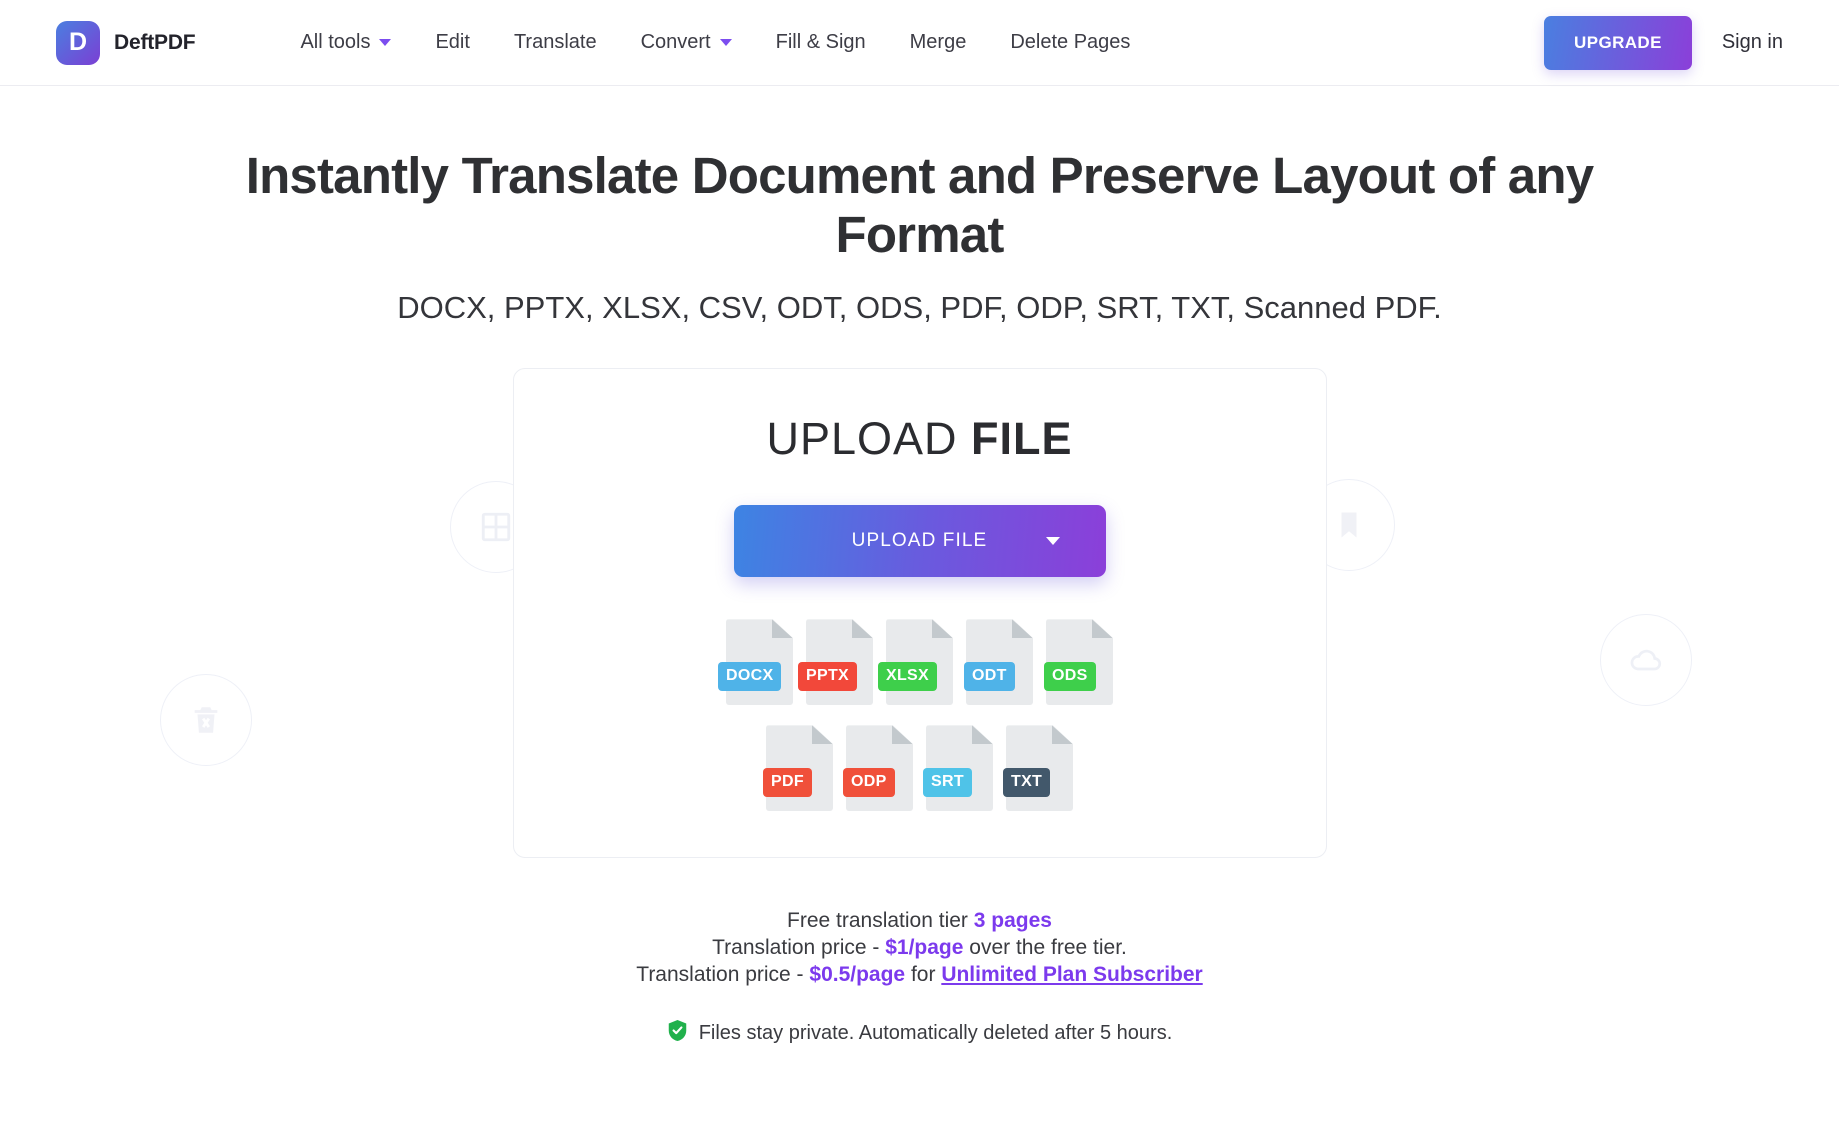 The width and height of the screenshot is (1839, 1127). I want to click on upload-file-button: UPLOAD FILE, so click(919, 541).